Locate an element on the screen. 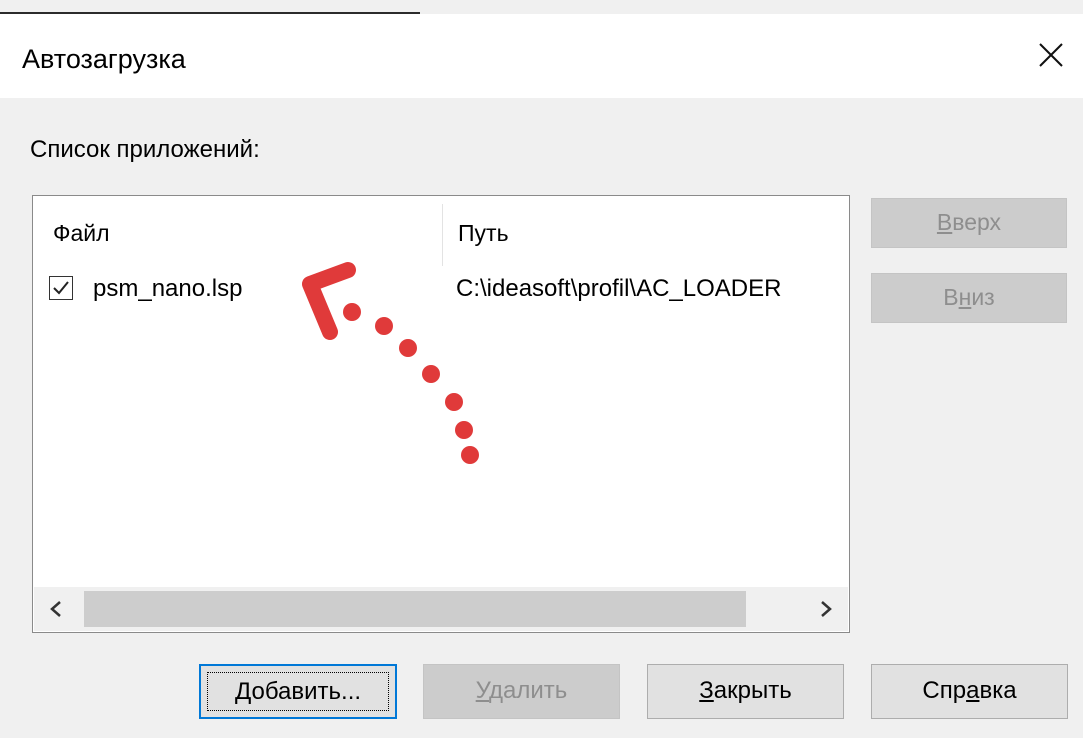 Image resolution: width=1083 pixels, height=738 pixels. scroll-thumb is located at coordinates (415, 609).